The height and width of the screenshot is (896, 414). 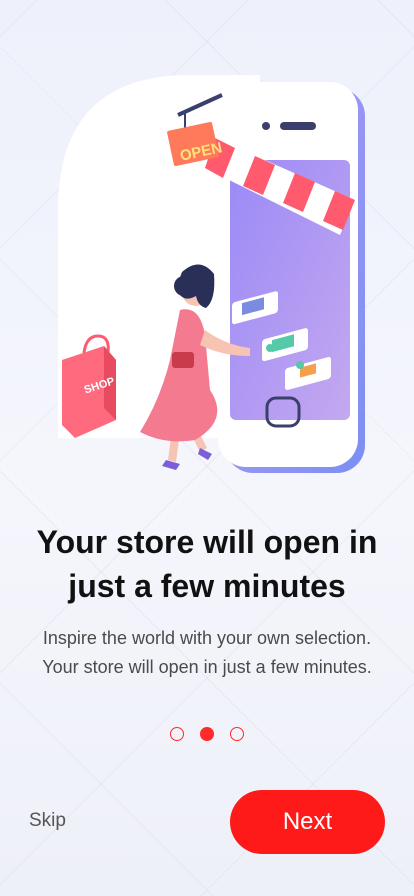 I want to click on skip-button: Skip, so click(x=47, y=821).